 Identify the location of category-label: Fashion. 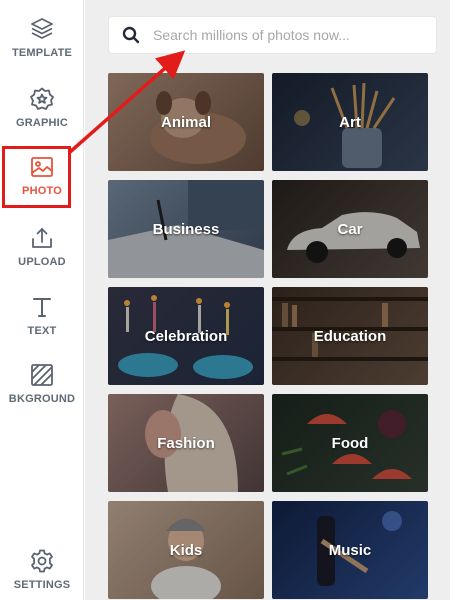
(186, 443).